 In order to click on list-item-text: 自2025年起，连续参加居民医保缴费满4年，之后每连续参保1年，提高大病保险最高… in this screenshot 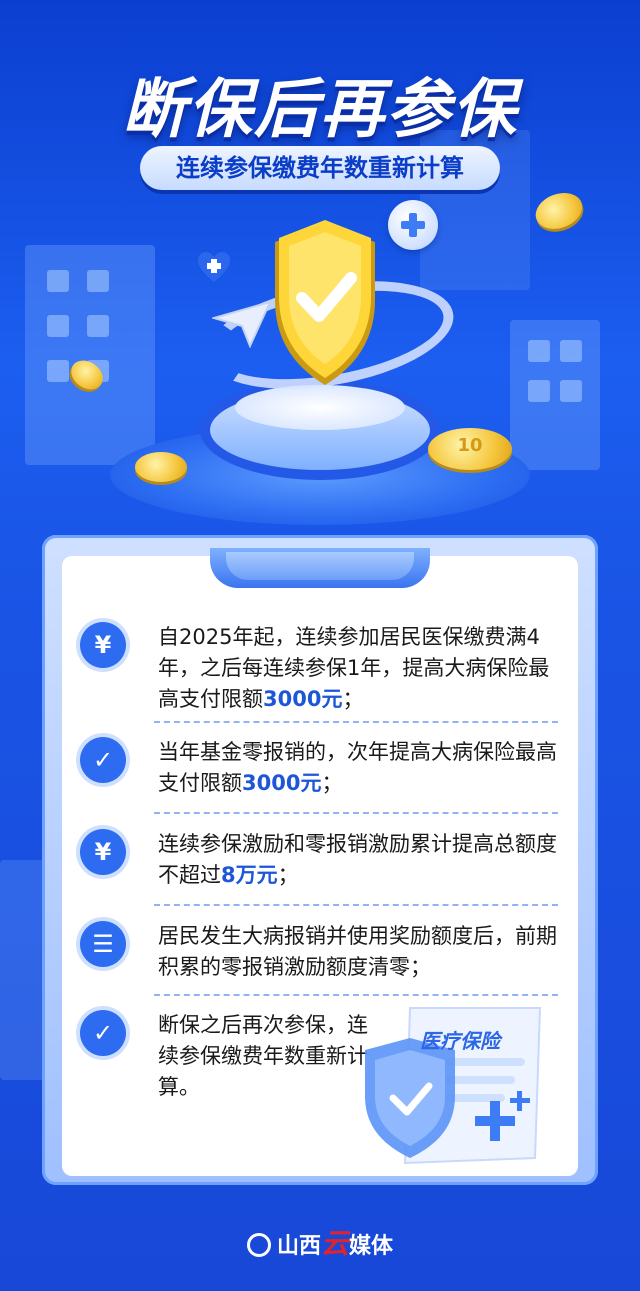, I will do `click(354, 668)`.